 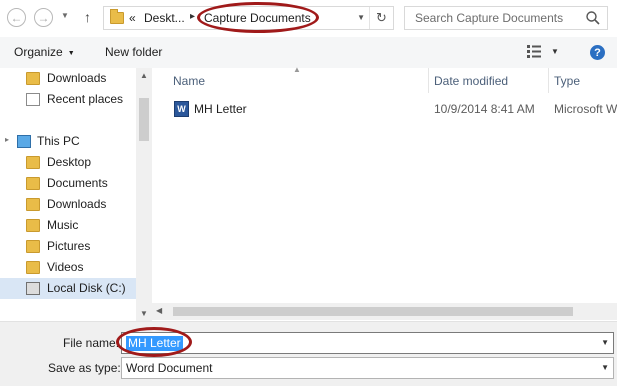 I want to click on nav-item-downloads: Downloads, so click(x=68, y=78).